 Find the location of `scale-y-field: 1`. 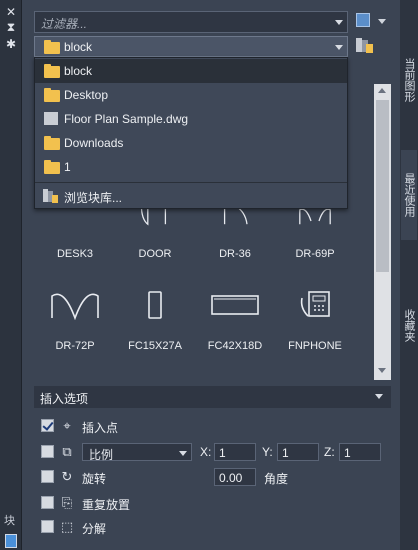

scale-y-field: 1 is located at coordinates (298, 452).